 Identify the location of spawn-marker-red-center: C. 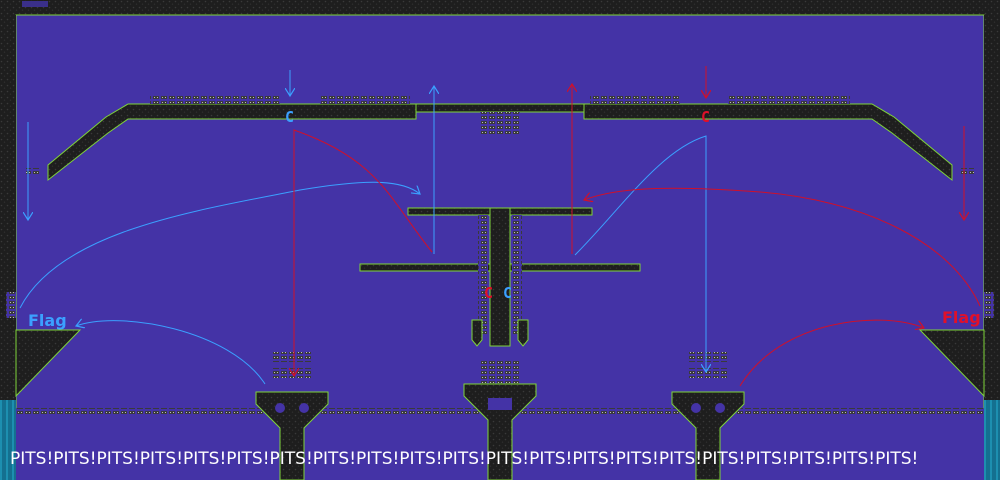
(489, 293).